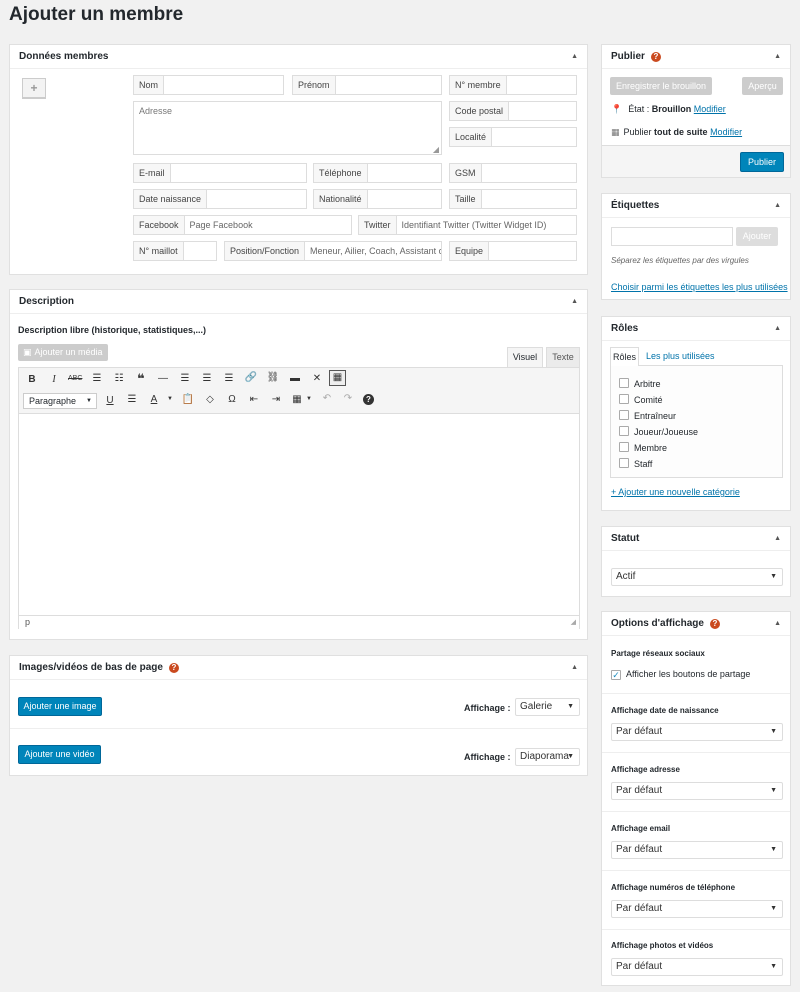  What do you see at coordinates (188, 399) in the screenshot?
I see `paste-text-icon: 📋` at bounding box center [188, 399].